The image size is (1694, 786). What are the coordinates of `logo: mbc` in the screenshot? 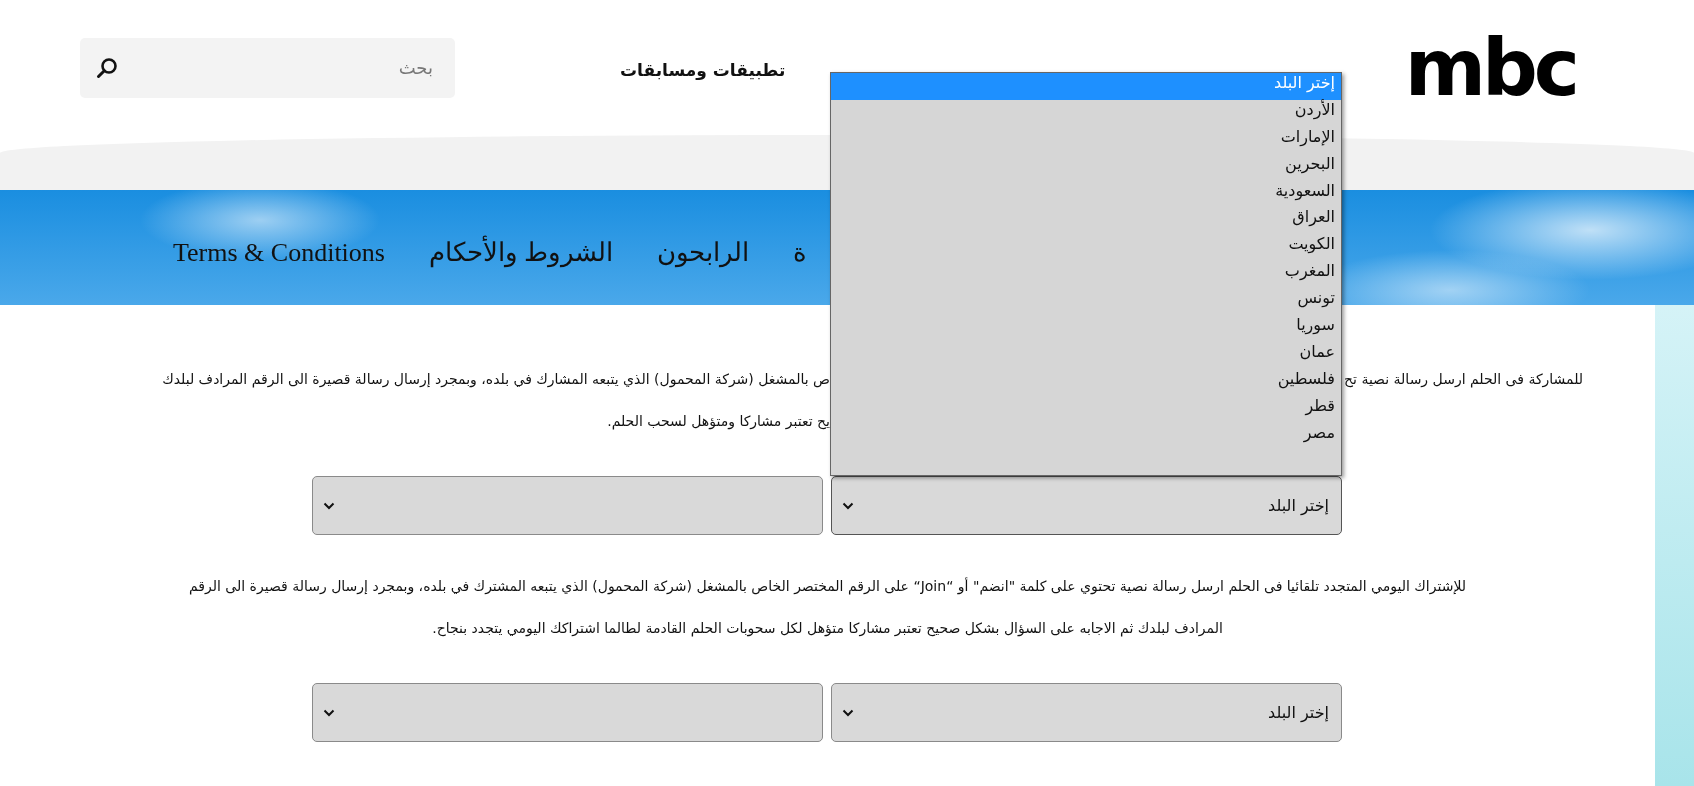 It's located at (1490, 67).